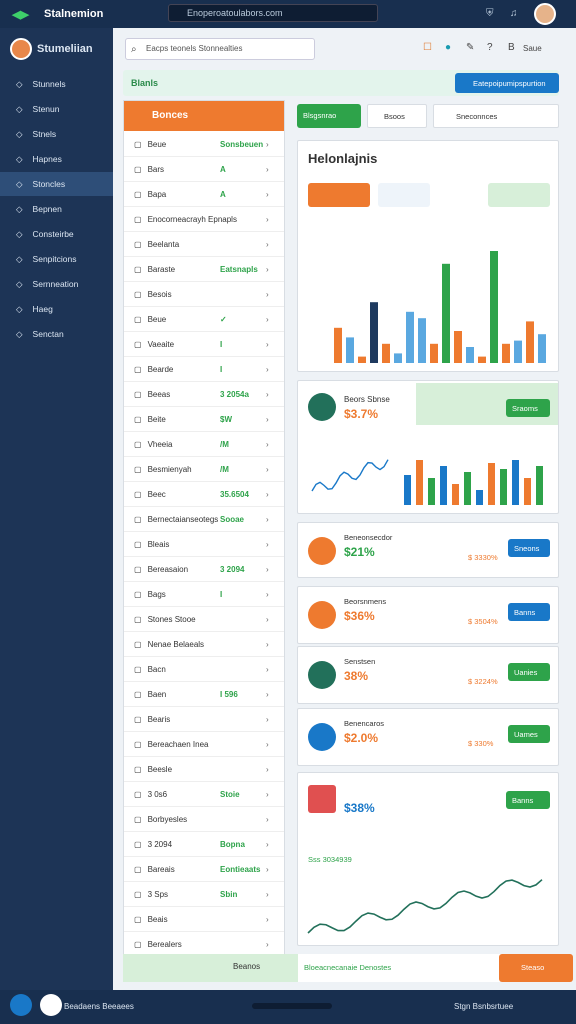 The image size is (576, 1024). What do you see at coordinates (204, 545) in the screenshot?
I see `left-row: ▢ Bleais ›` at bounding box center [204, 545].